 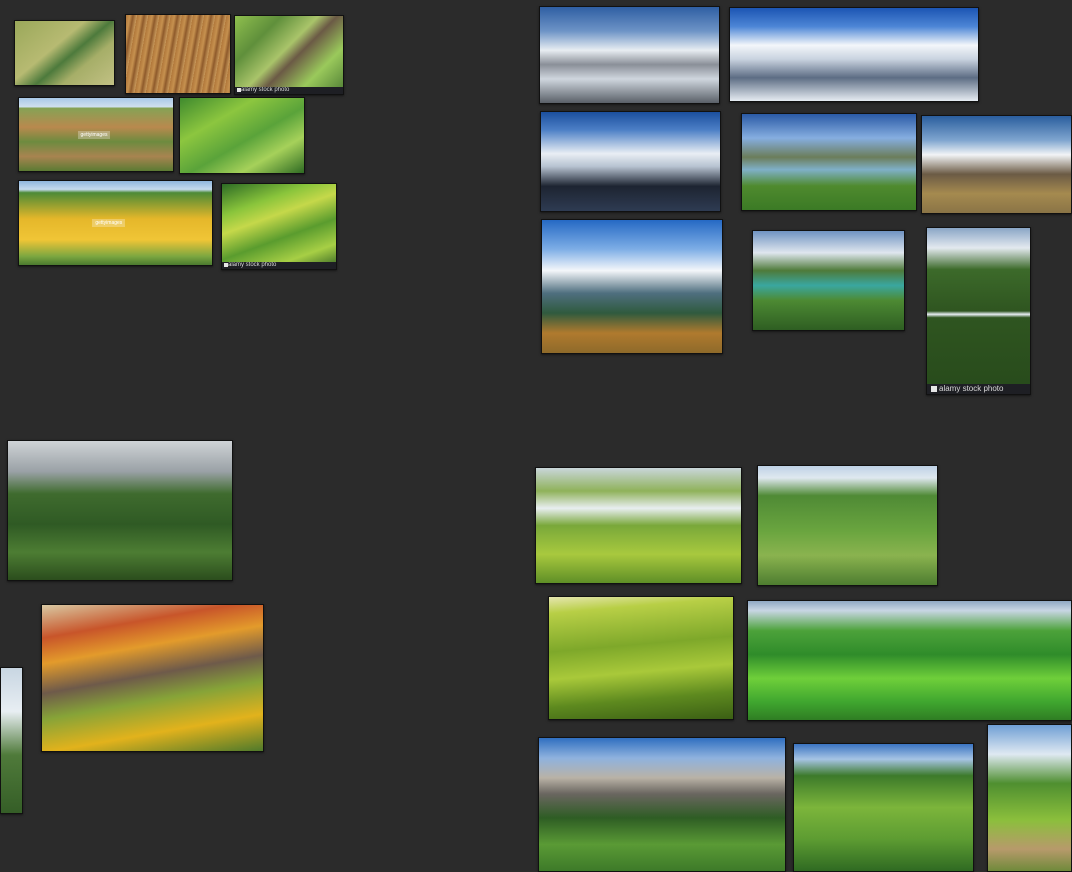 I want to click on image-green-valley, so click(x=242, y=135).